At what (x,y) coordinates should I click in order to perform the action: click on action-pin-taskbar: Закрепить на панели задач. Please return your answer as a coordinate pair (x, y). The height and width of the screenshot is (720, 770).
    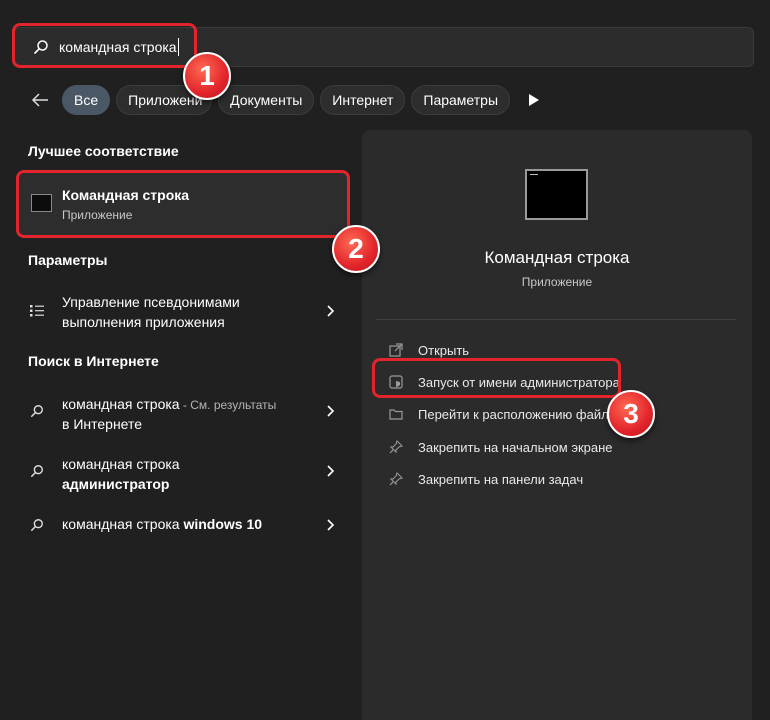
    Looking at the image, I should click on (485, 479).